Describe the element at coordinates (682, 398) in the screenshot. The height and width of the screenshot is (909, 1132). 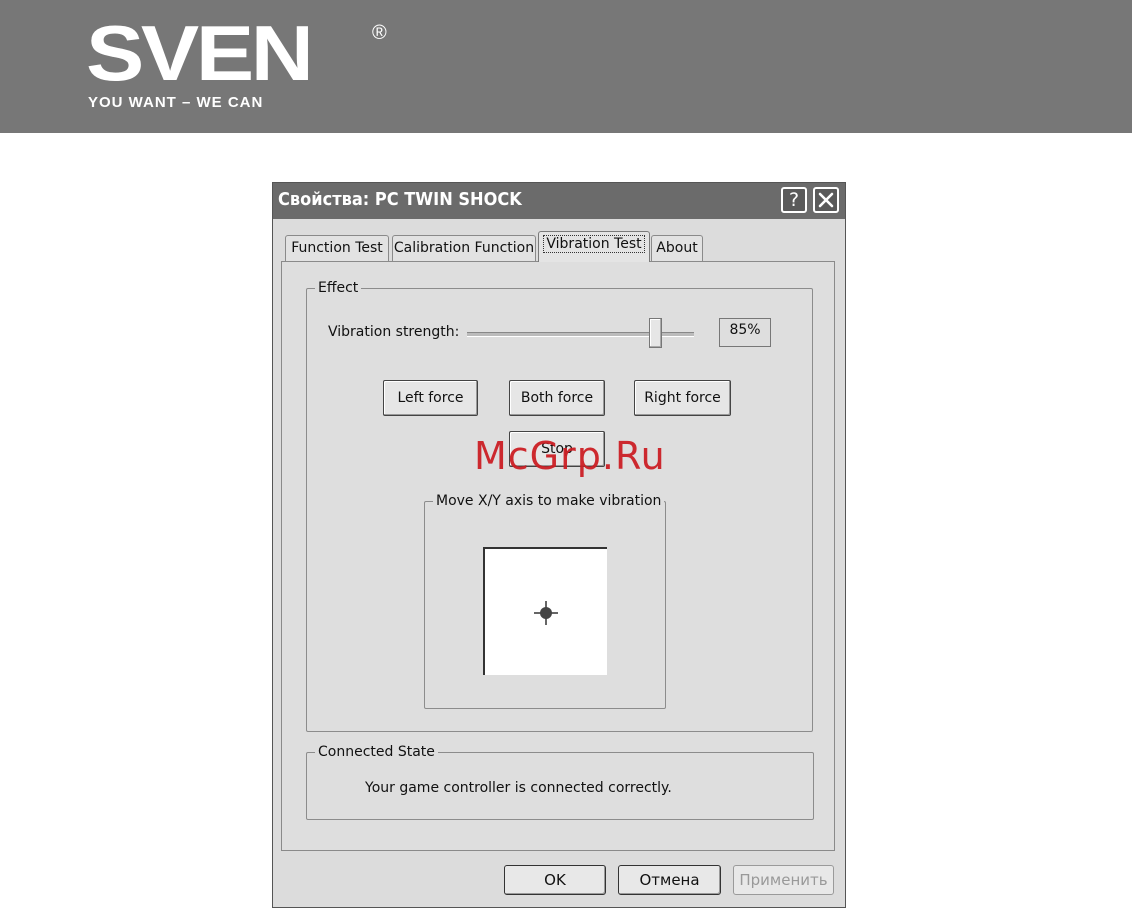
I see `right-force-button: Right force` at that location.